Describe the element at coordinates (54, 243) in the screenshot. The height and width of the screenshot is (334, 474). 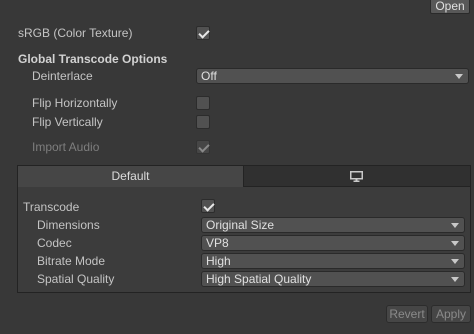
I see `codec-label: Codec` at that location.